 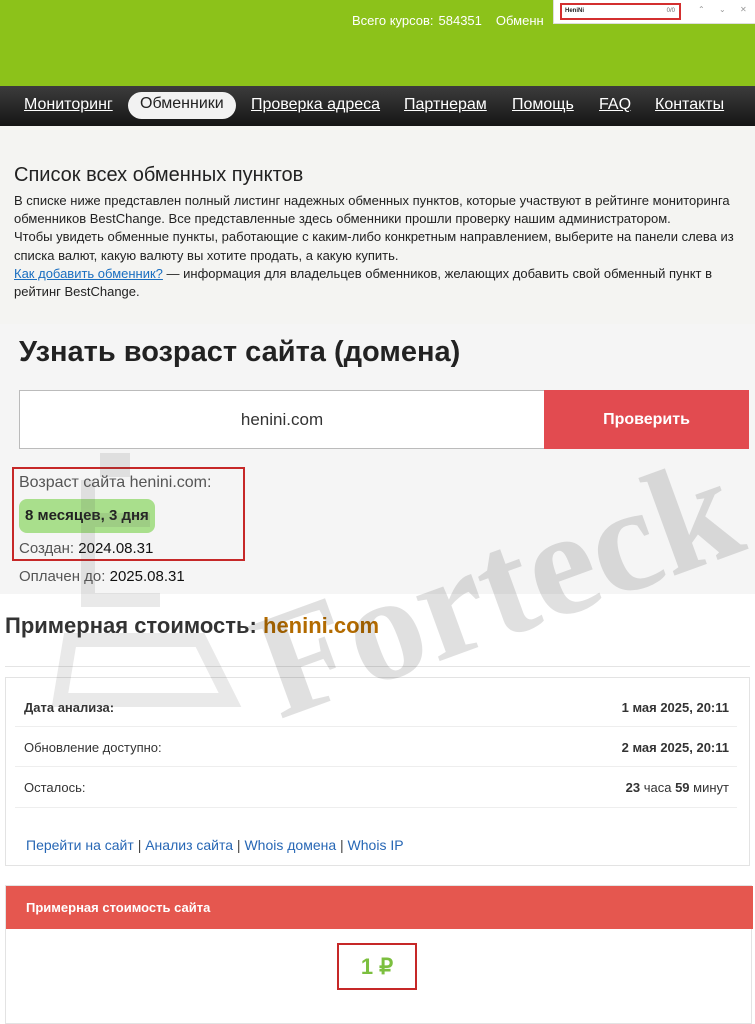 What do you see at coordinates (575, 11) in the screenshot?
I see `find-query: HeniNi` at bounding box center [575, 11].